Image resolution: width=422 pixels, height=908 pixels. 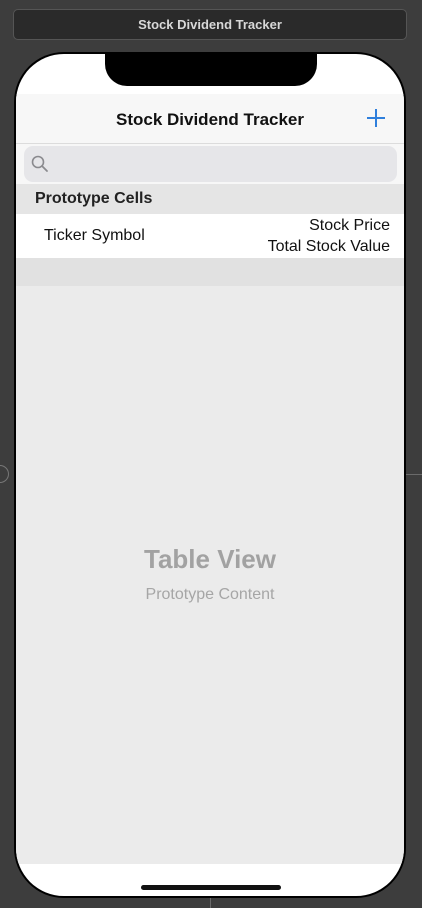 I want to click on search-input, so click(x=210, y=164).